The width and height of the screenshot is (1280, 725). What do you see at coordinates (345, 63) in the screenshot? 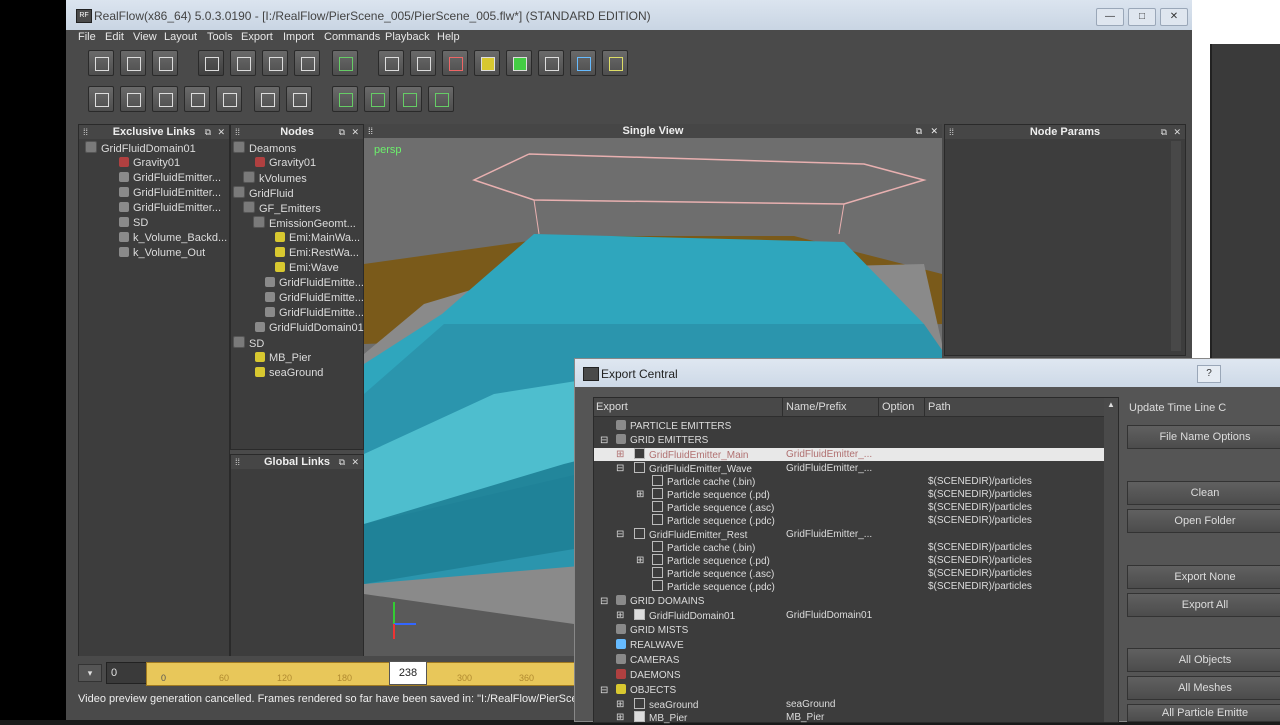
I see `link-tool-button` at bounding box center [345, 63].